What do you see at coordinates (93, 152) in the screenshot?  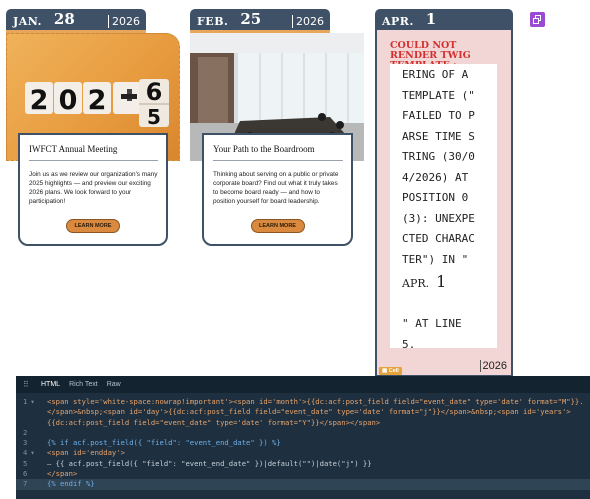 I see `event-title: IWFCT Annual Meeting` at bounding box center [93, 152].